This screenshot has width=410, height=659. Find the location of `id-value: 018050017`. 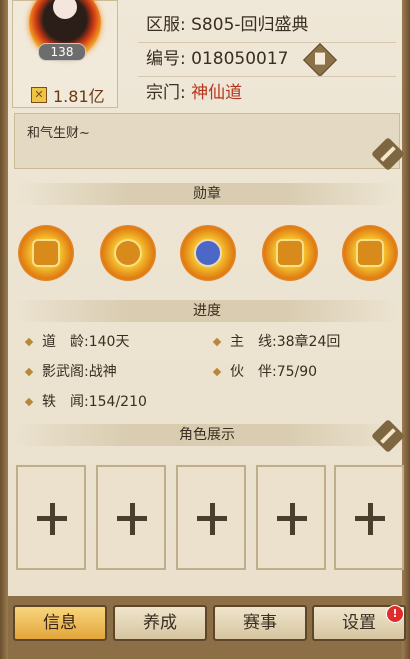

id-value: 018050017 is located at coordinates (240, 59).